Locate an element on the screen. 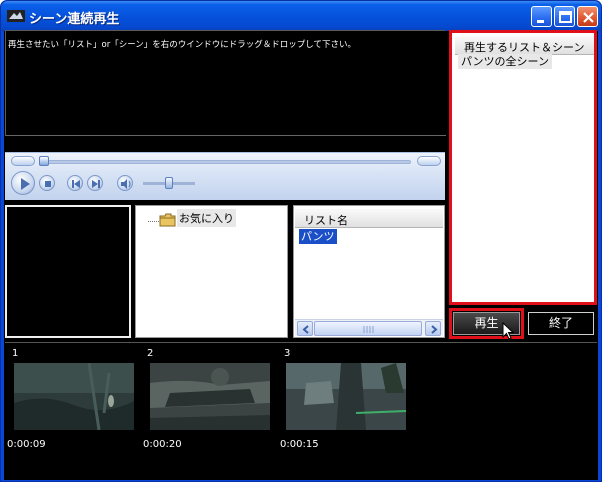 This screenshot has height=482, width=602. scene-duration: 0:00:20 is located at coordinates (162, 444).